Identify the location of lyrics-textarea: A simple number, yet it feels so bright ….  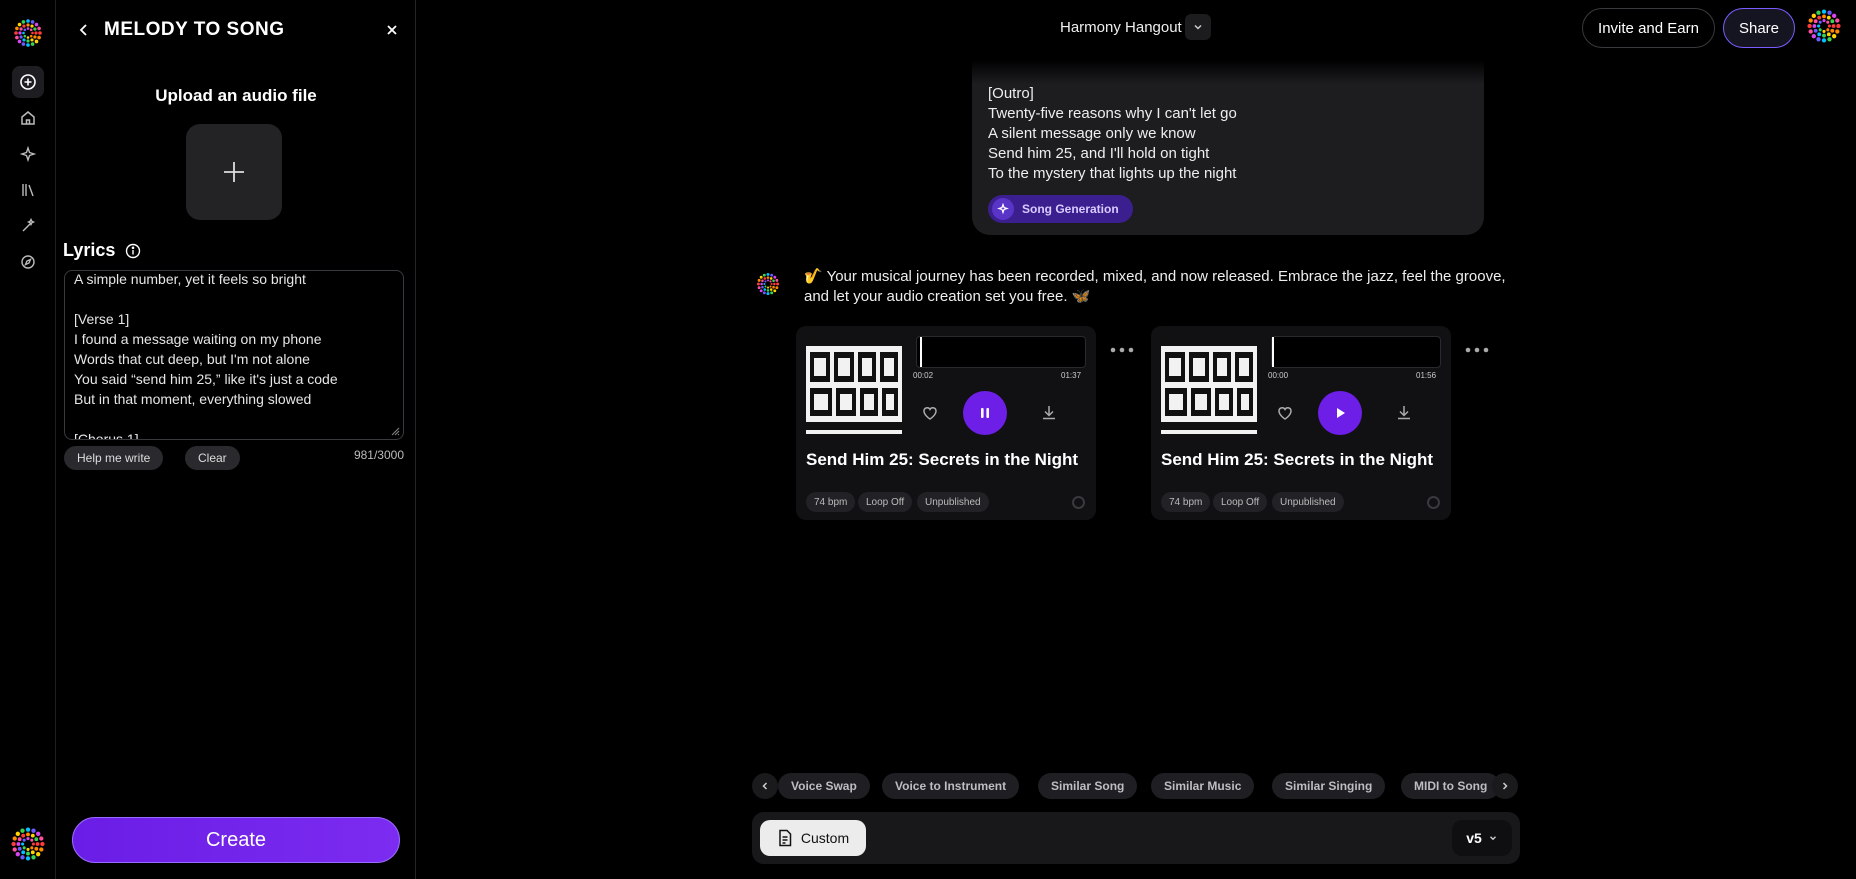
(234, 355).